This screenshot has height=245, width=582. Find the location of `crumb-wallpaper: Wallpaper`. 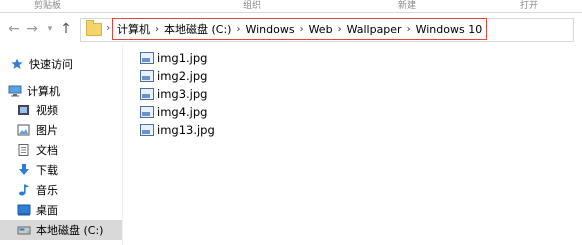

crumb-wallpaper: Wallpaper is located at coordinates (374, 29).